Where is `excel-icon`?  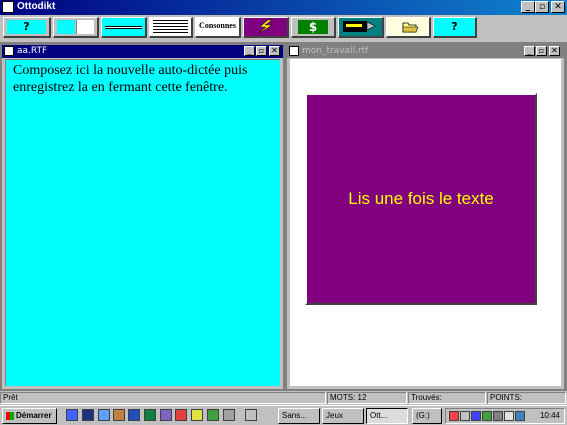 excel-icon is located at coordinates (150, 415).